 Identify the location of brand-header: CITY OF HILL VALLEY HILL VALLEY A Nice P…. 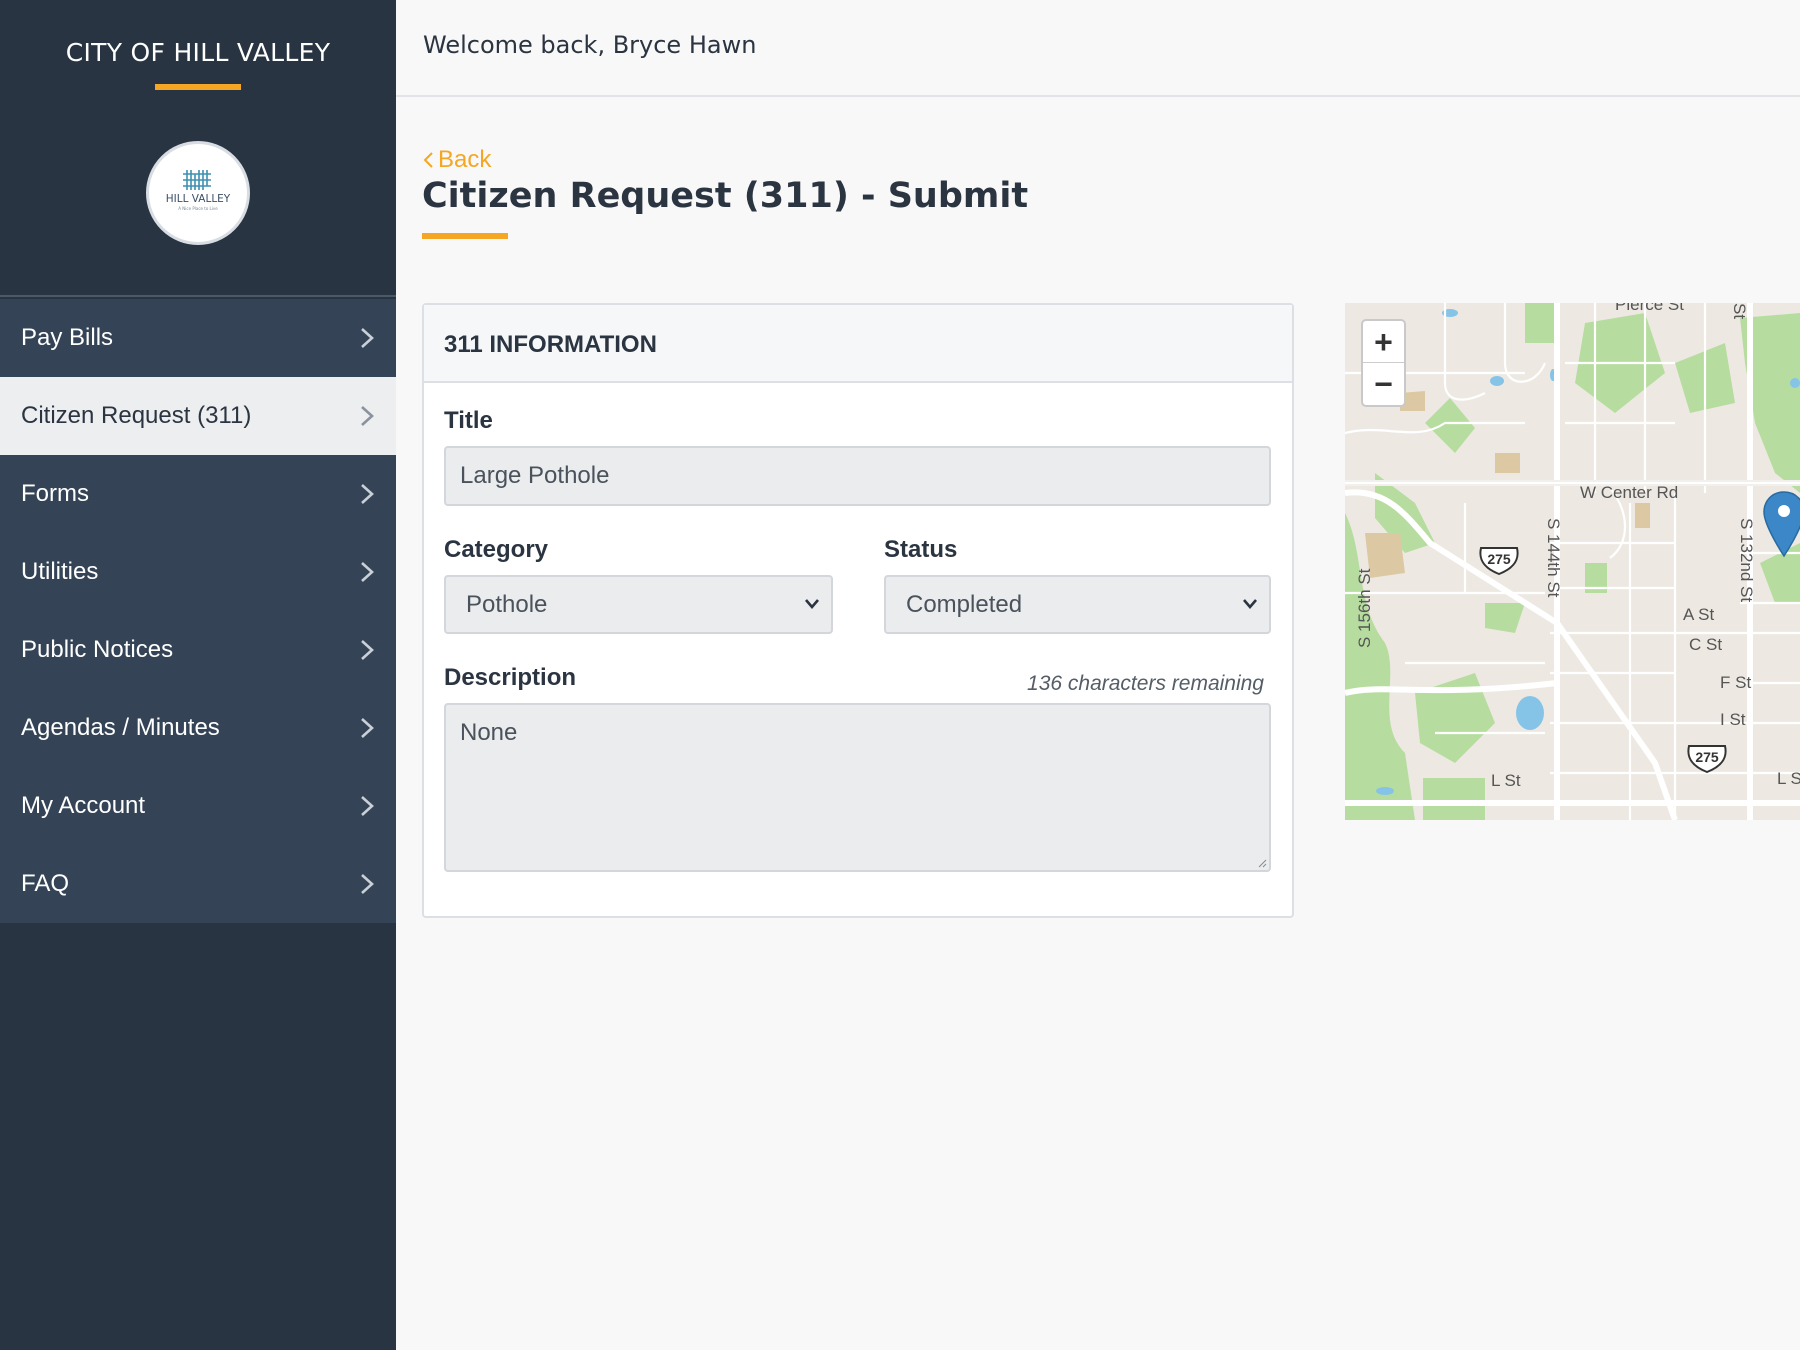
(198, 148).